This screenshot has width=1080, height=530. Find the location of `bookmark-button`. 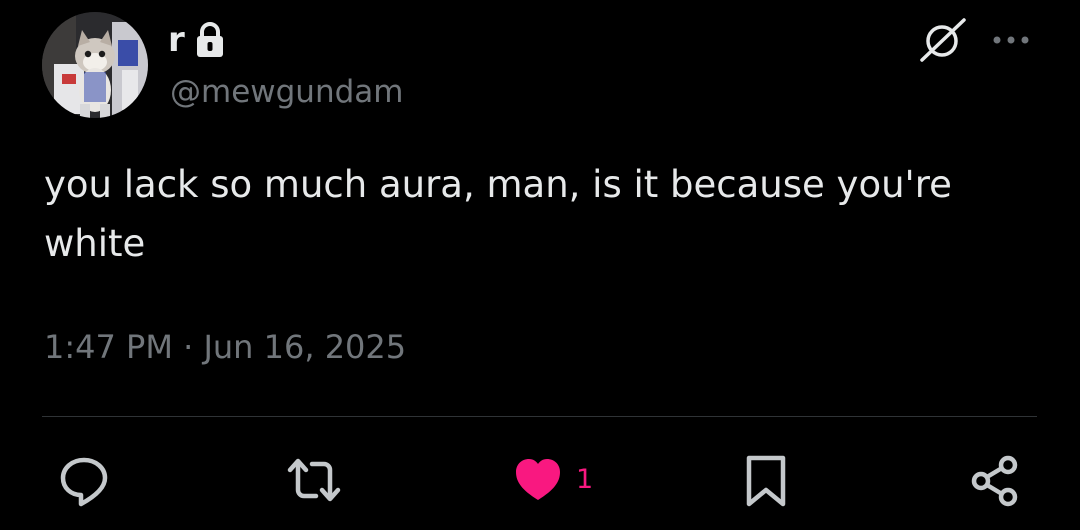

bookmark-button is located at coordinates (766, 480).